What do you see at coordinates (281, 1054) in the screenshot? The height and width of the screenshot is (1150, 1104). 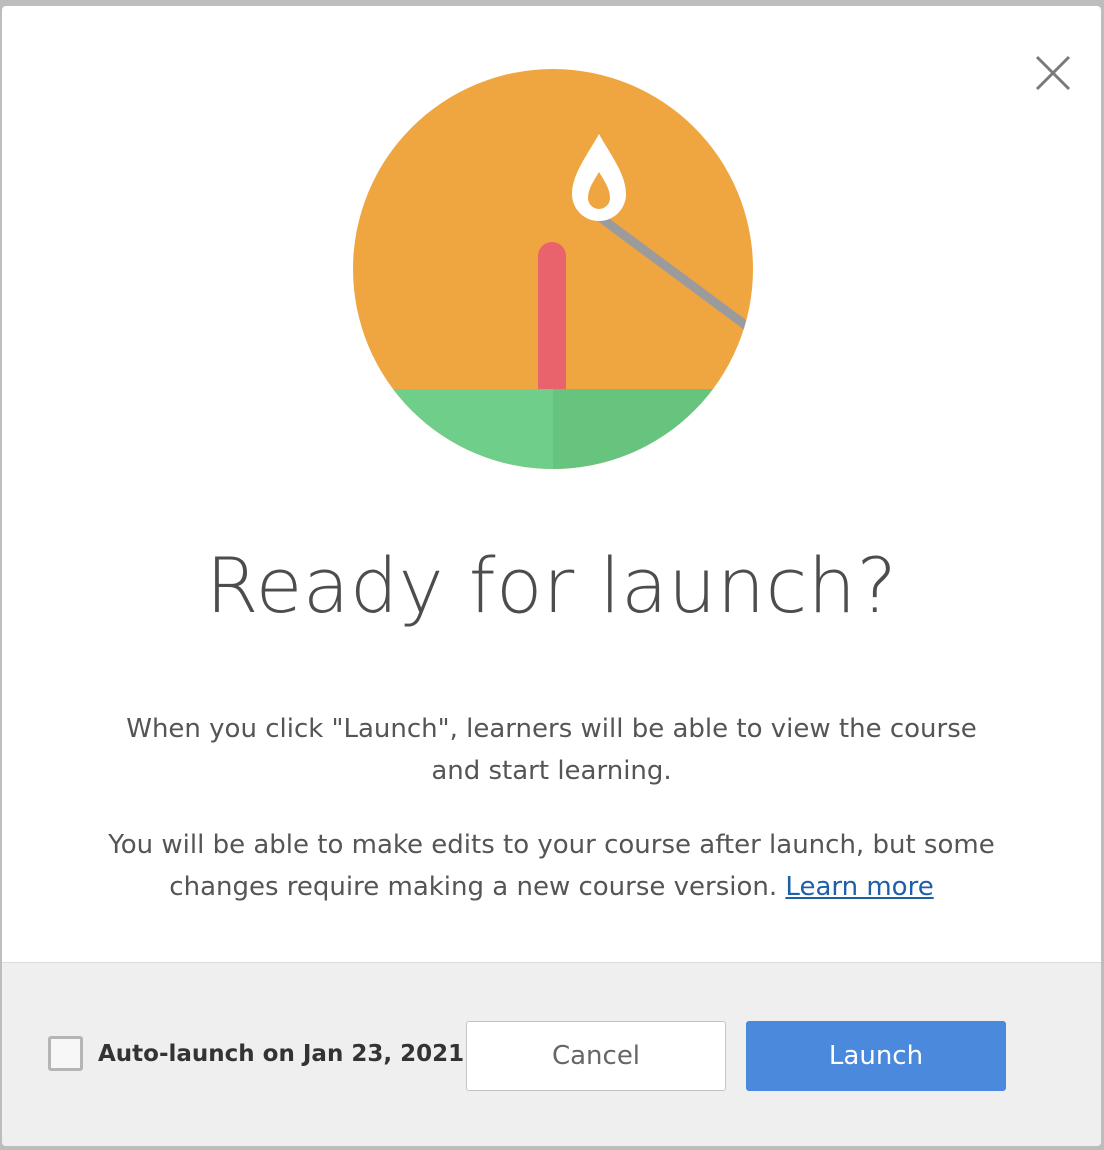 I see `auto-launch-label: Auto-launch on Jan 23, 2021` at bounding box center [281, 1054].